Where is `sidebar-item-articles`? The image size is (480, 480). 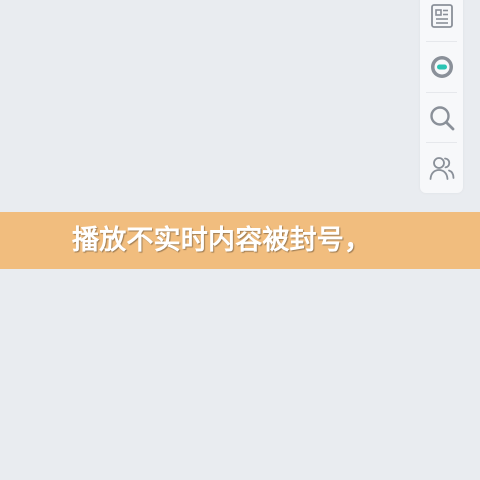 sidebar-item-articles is located at coordinates (441, 20).